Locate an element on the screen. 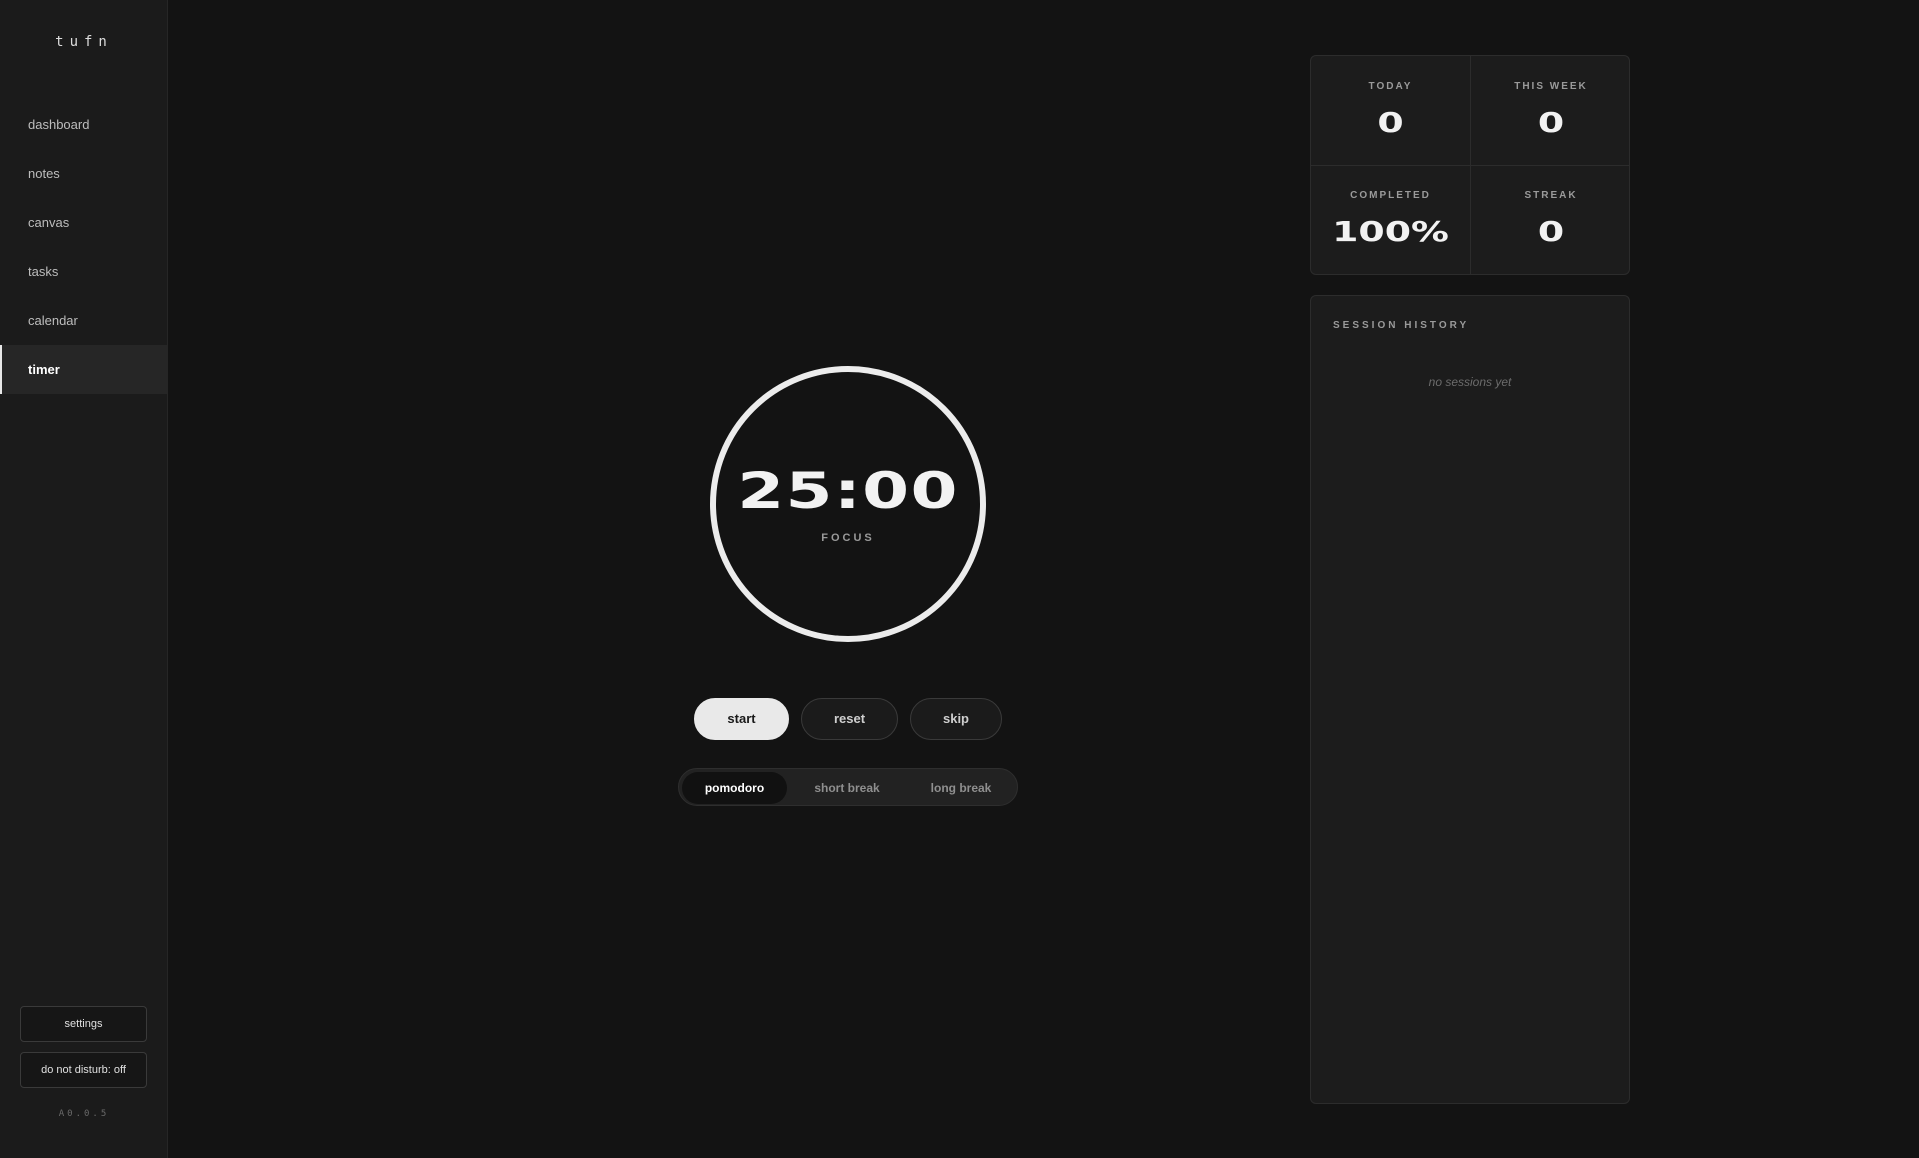 This screenshot has height=1158, width=1919. sidebar-item-notes: notes is located at coordinates (83, 173).